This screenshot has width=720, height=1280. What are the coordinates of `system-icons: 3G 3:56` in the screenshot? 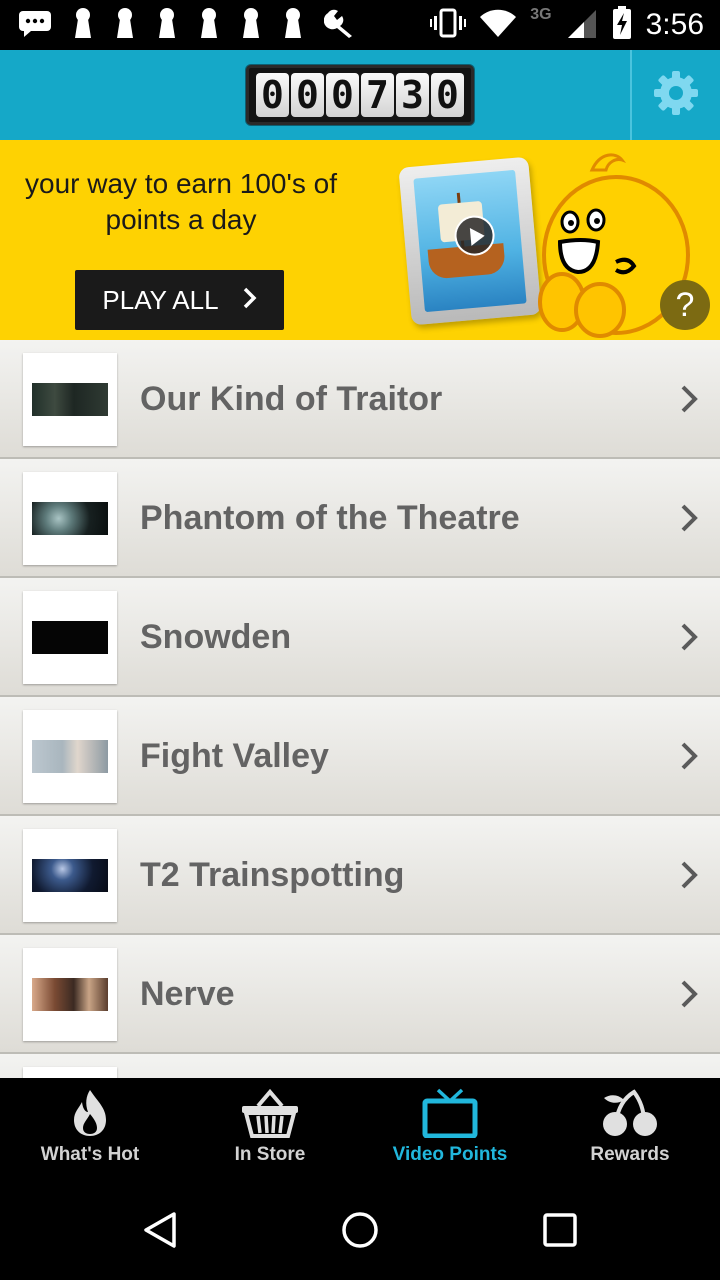 It's located at (567, 25).